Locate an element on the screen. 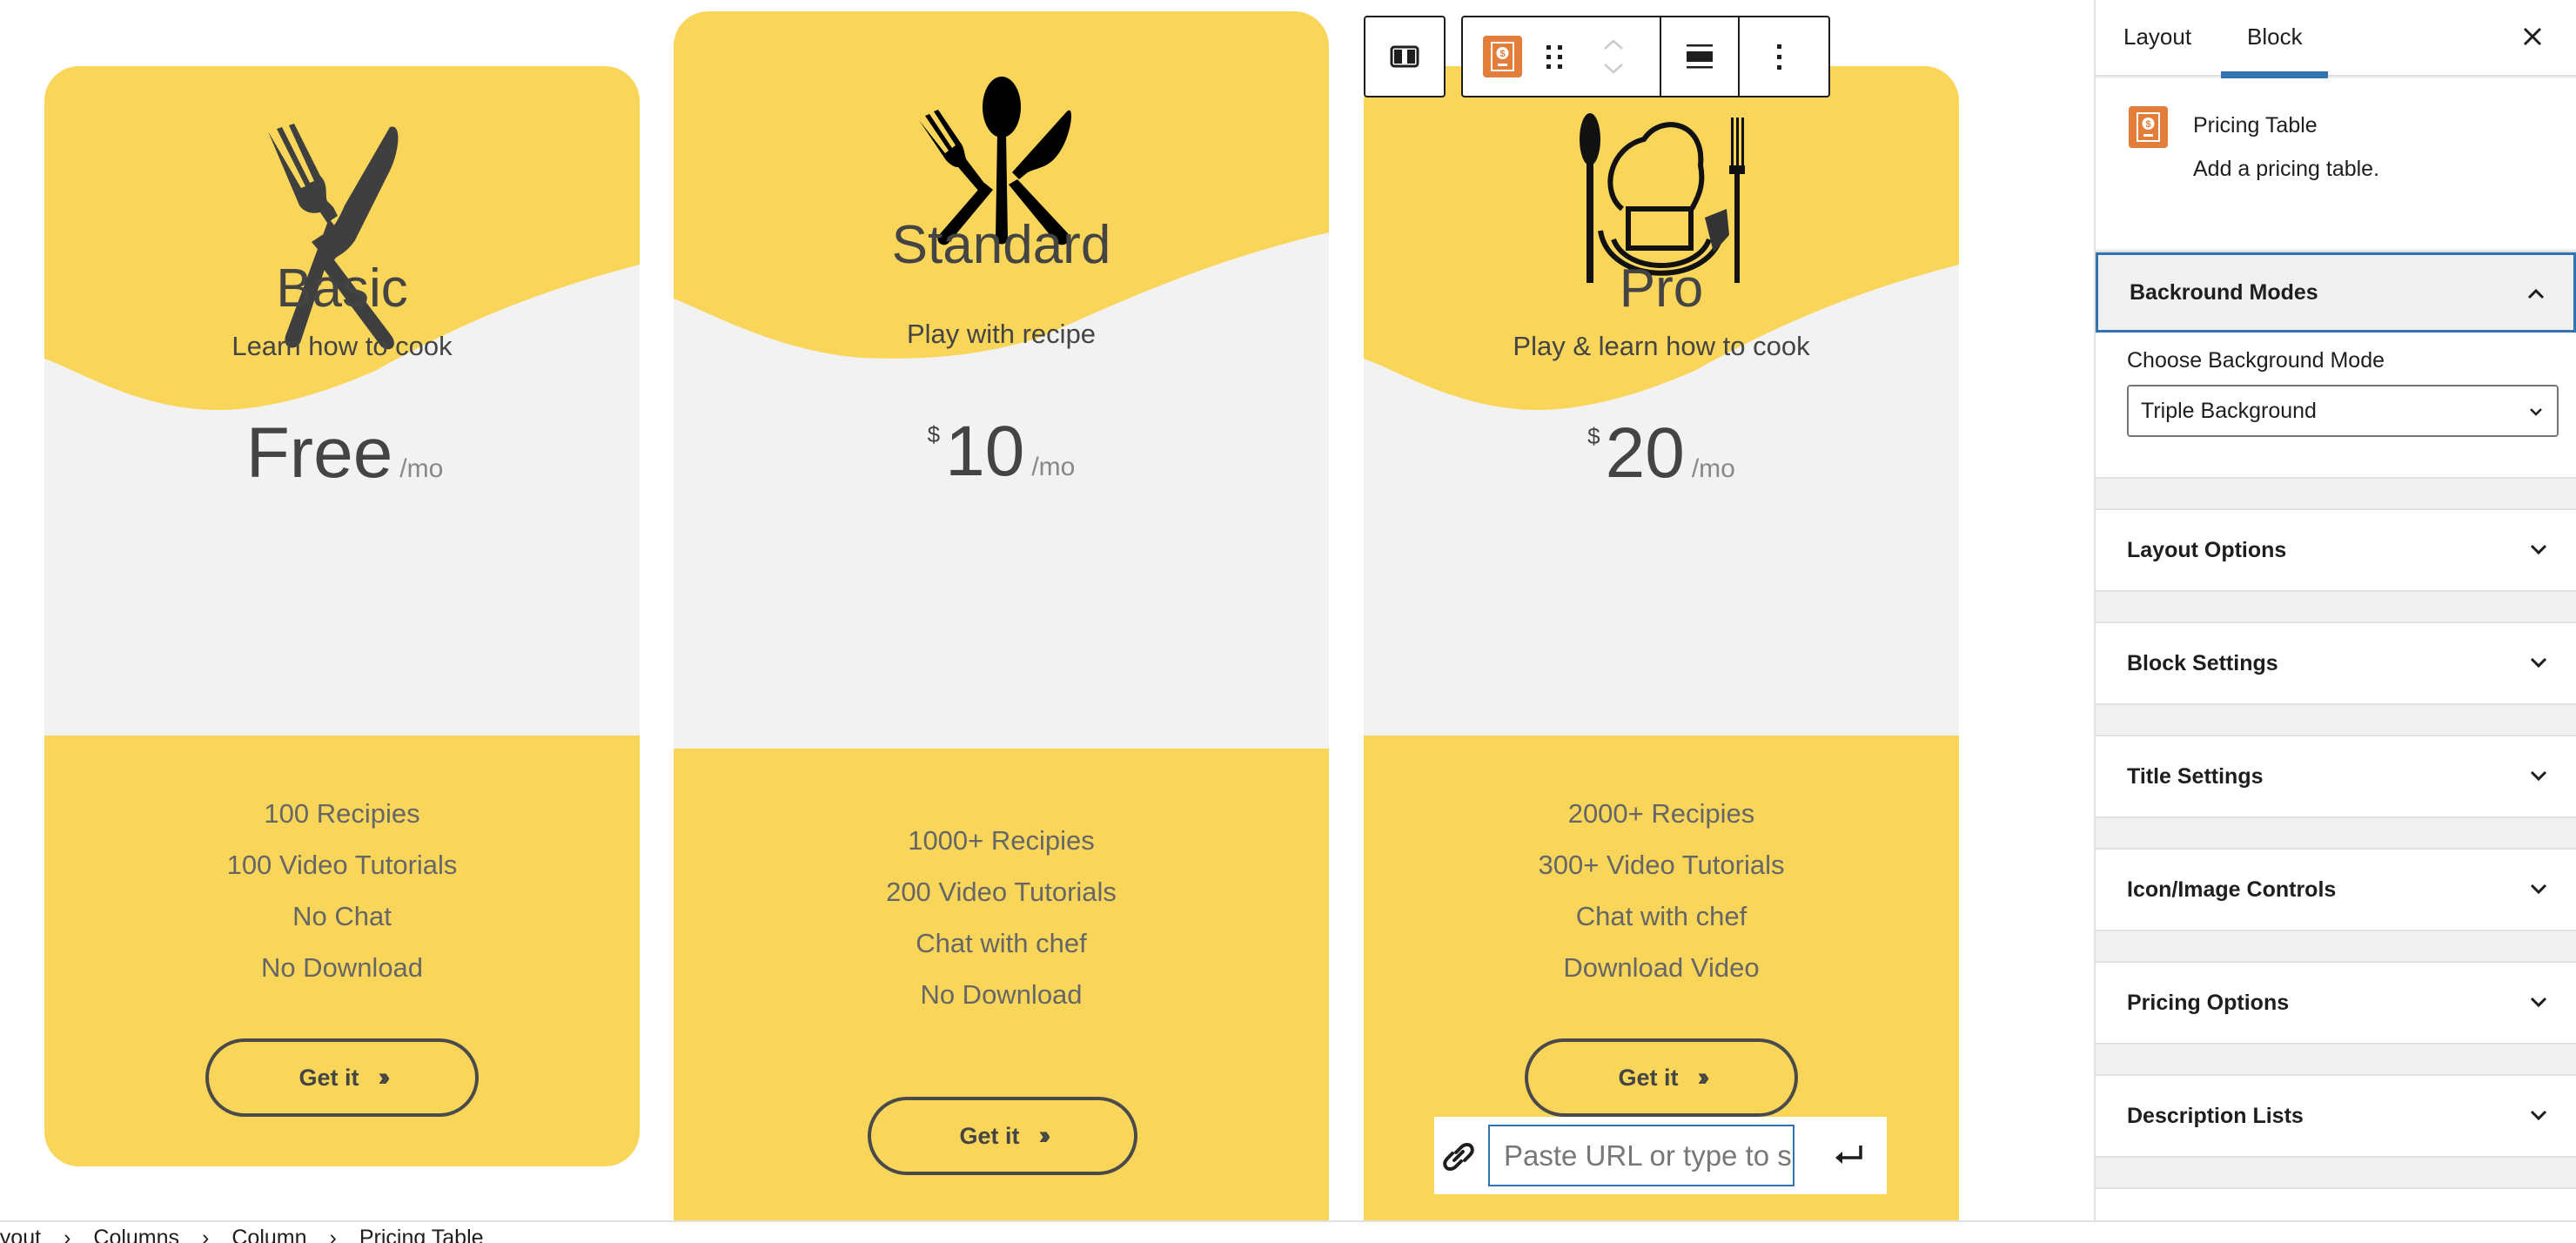  plan-price: Free/mo is located at coordinates (342, 453).